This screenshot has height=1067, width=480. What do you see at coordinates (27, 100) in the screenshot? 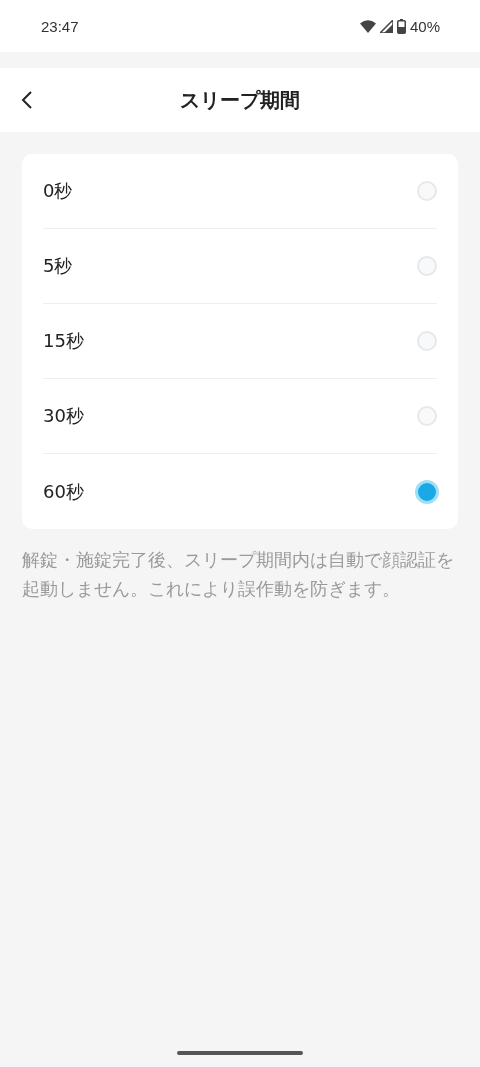
I see `back-icon` at bounding box center [27, 100].